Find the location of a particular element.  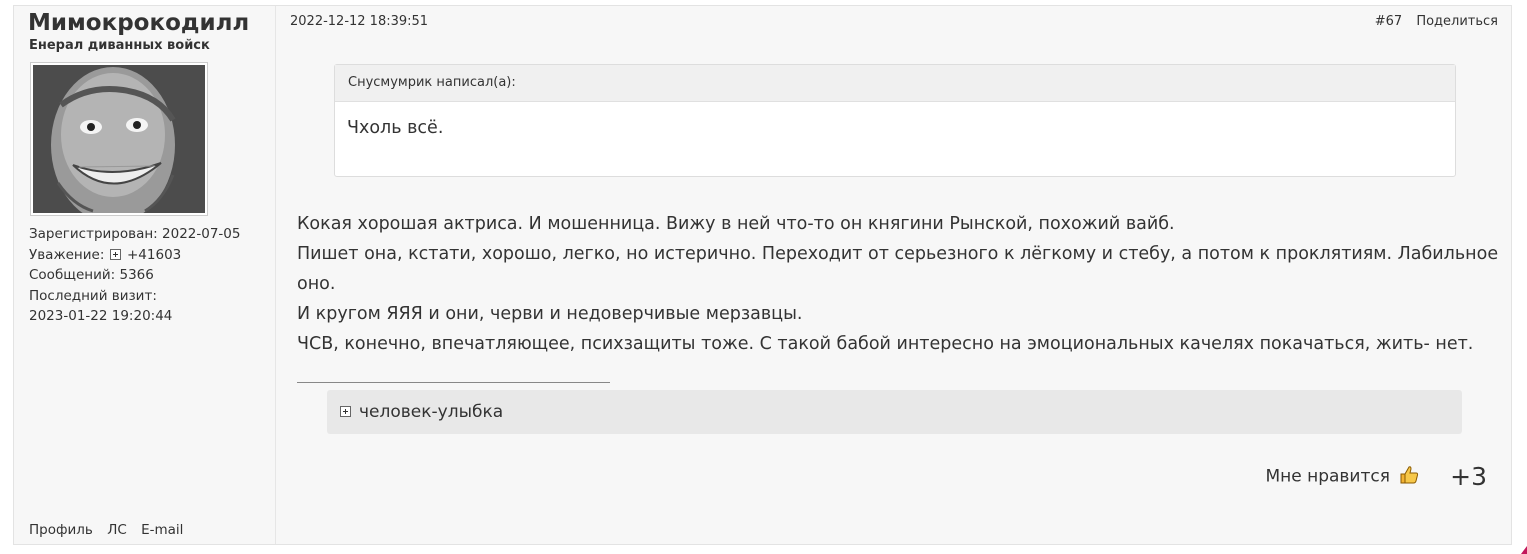

avatar-image is located at coordinates (119, 139).